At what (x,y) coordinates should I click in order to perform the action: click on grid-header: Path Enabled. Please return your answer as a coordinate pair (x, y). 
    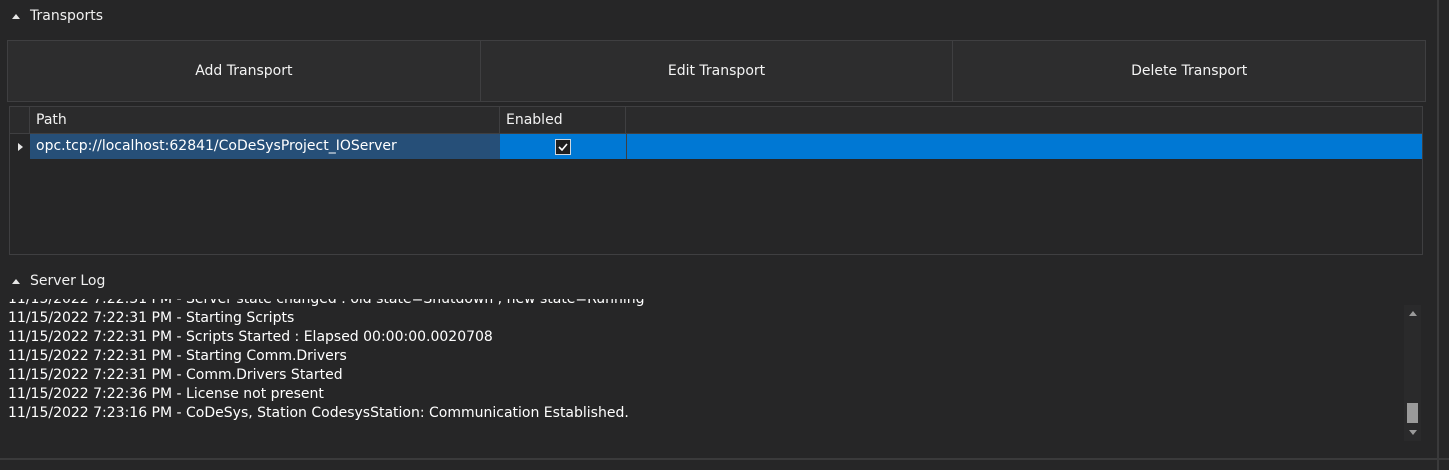
    Looking at the image, I should click on (716, 120).